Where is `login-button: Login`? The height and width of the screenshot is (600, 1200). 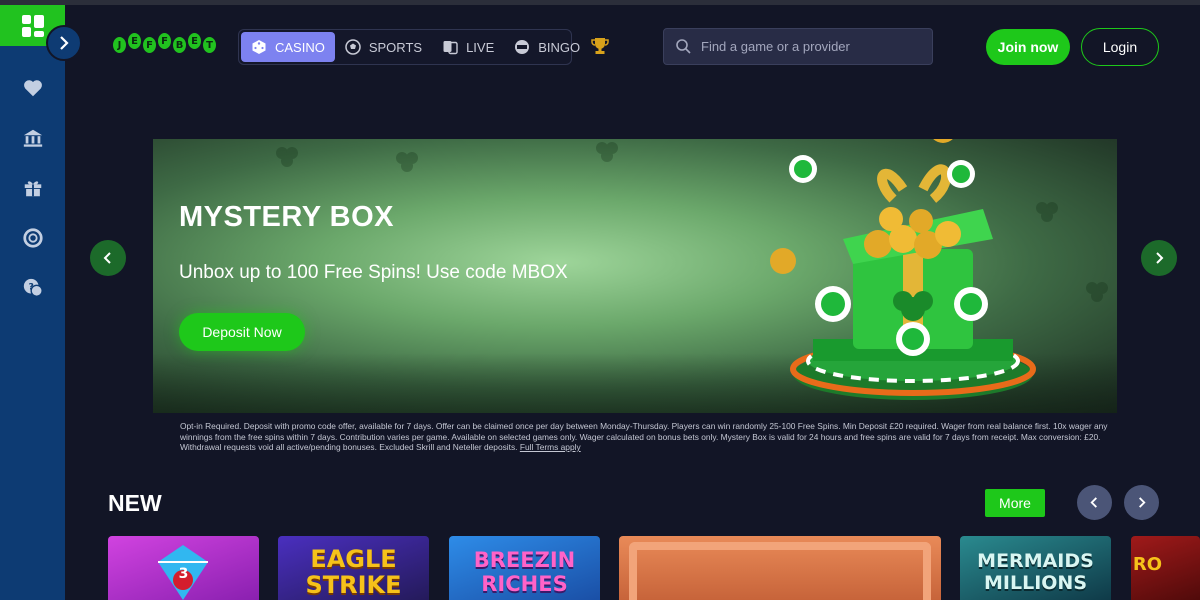 login-button: Login is located at coordinates (1120, 47).